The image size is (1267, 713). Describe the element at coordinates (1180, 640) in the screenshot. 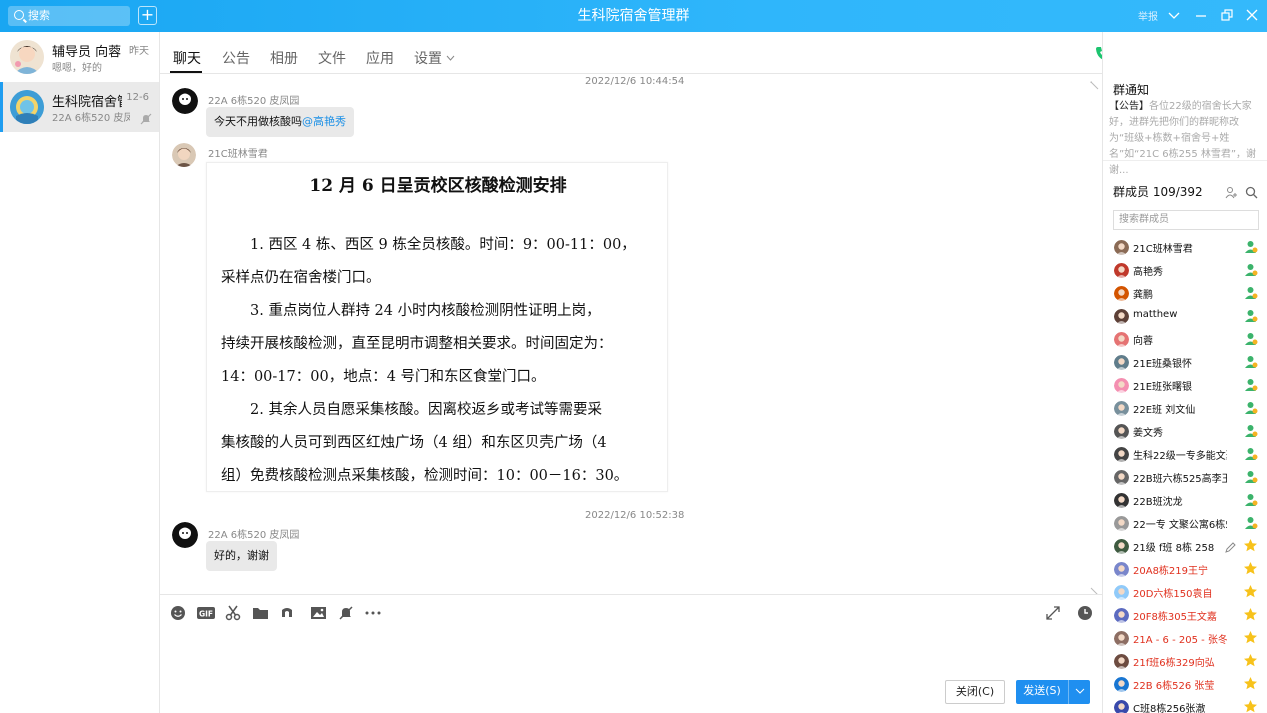

I see `member-name: 21A - 6 - 205 - 张冬` at that location.